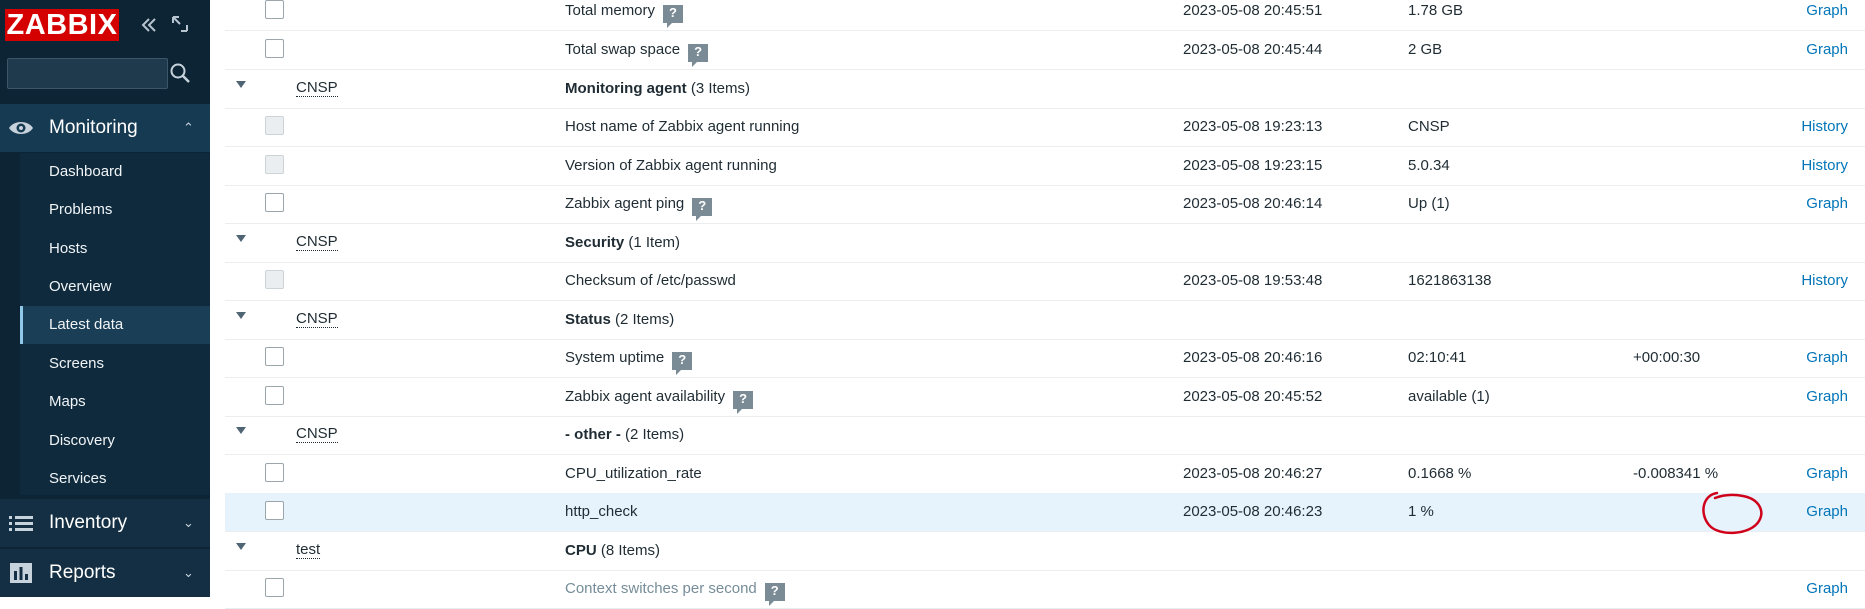  What do you see at coordinates (1253, 165) in the screenshot?
I see `last-check: 2023-05-08 19:23:15` at bounding box center [1253, 165].